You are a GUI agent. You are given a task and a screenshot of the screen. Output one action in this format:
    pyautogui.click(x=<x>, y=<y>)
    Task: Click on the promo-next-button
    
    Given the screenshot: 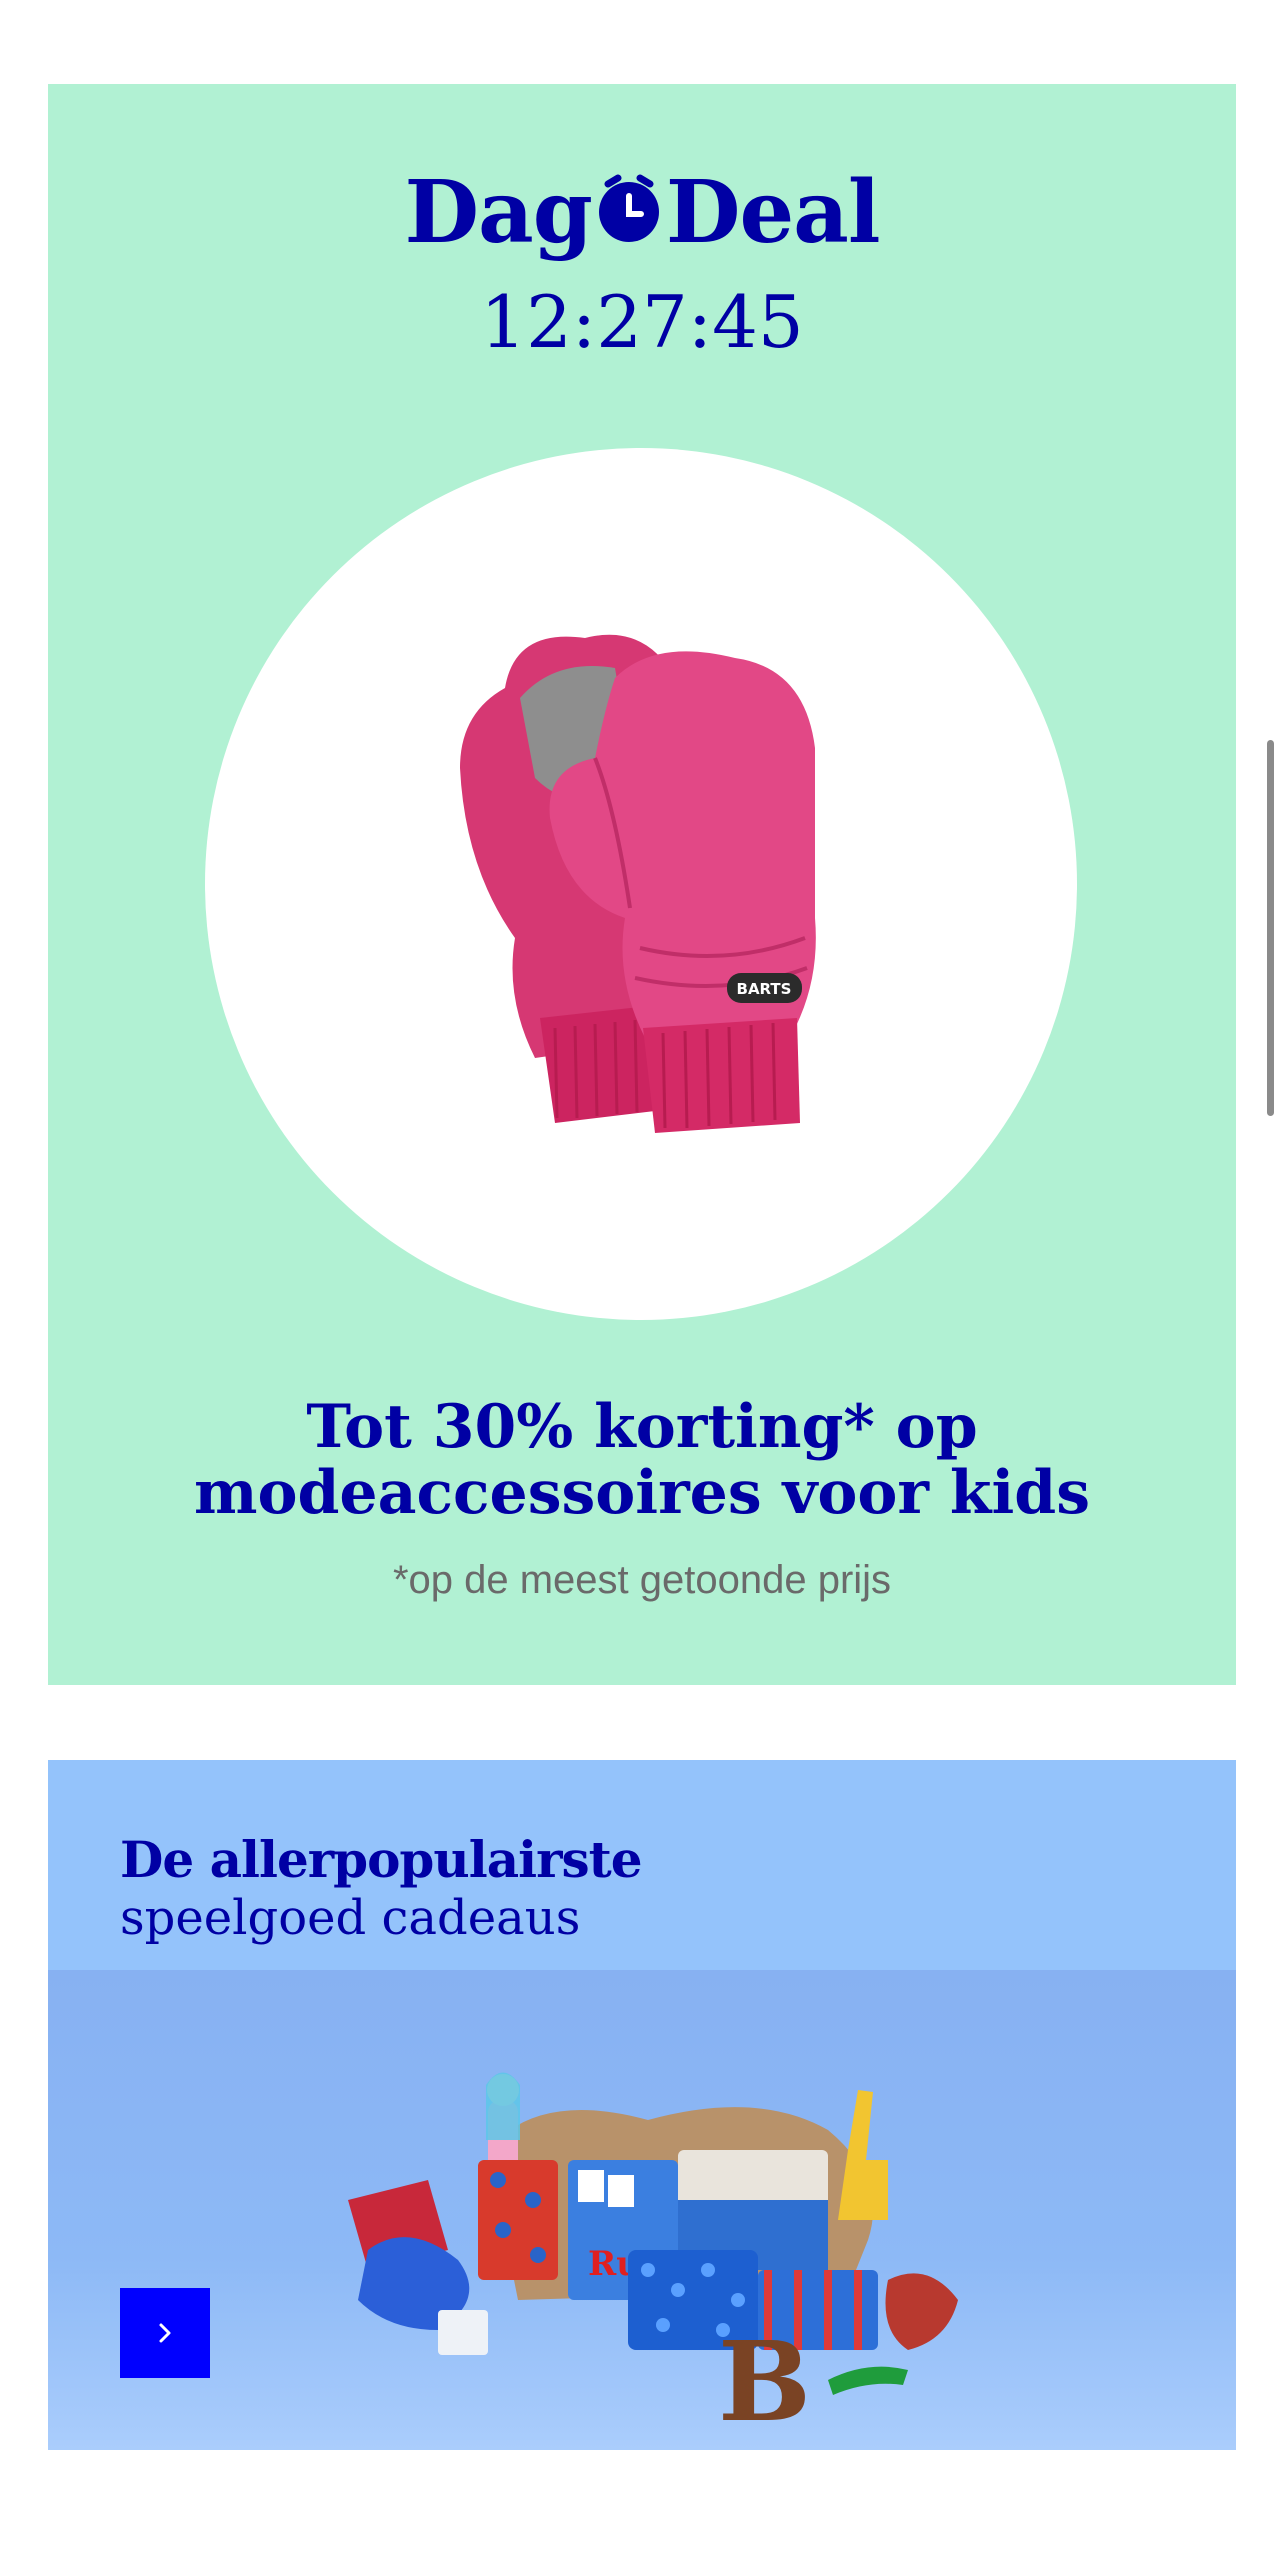 What is the action you would take?
    pyautogui.click(x=165, y=2333)
    